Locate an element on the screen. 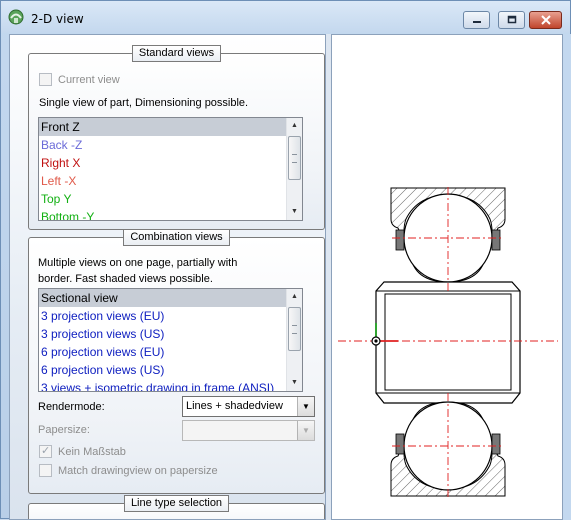 The width and height of the screenshot is (571, 520). list-item: Back -Z is located at coordinates (170, 145).